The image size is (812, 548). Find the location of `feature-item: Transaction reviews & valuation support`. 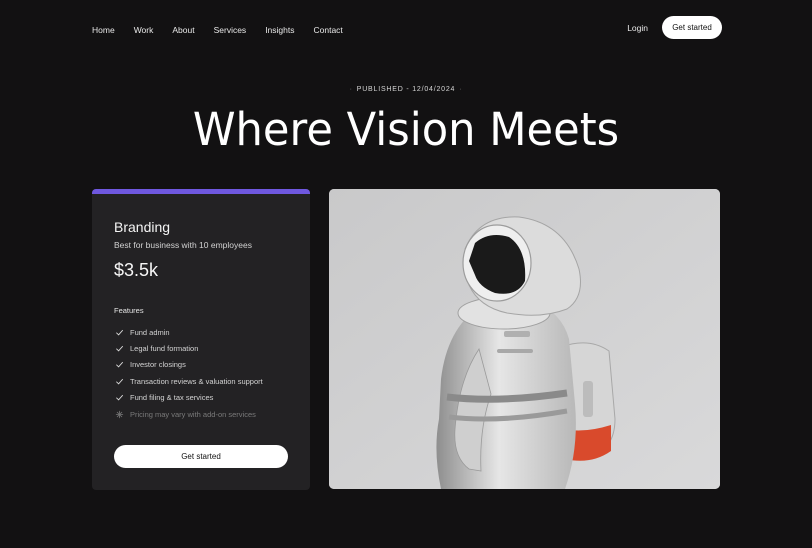

feature-item: Transaction reviews & valuation support is located at coordinates (188, 381).